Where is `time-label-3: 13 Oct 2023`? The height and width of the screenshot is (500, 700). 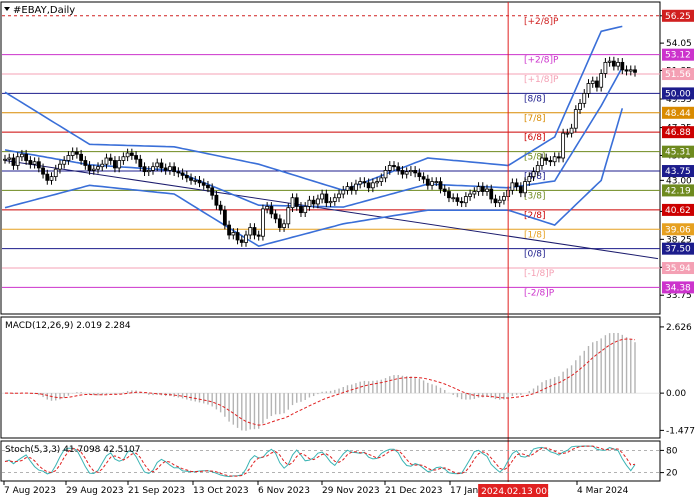
time-label-3: 13 Oct 2023 is located at coordinates (221, 491).